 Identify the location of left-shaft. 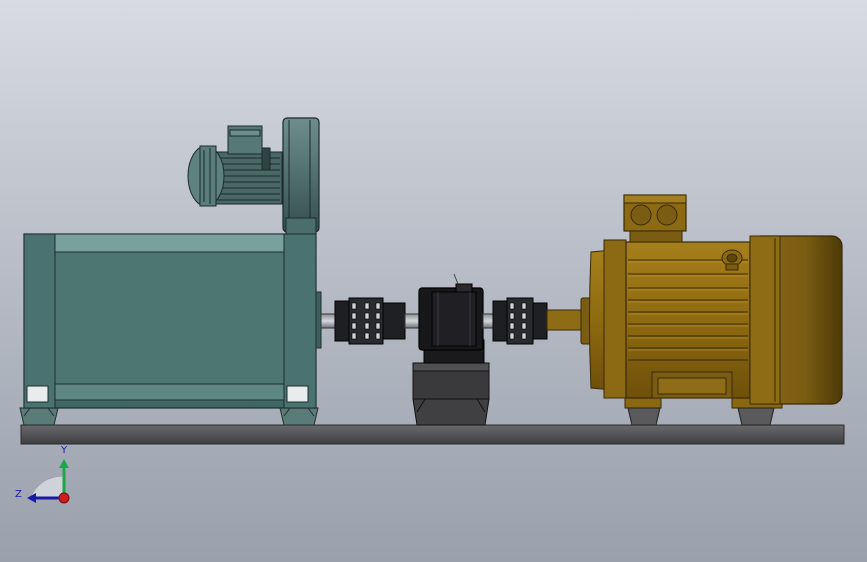
(328, 321).